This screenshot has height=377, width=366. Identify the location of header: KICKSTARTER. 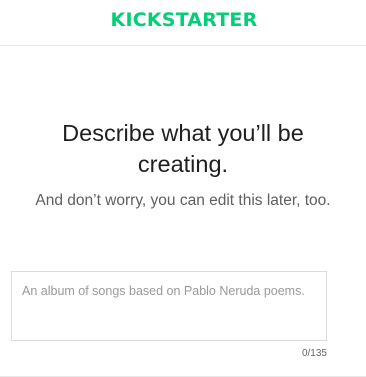
(183, 23).